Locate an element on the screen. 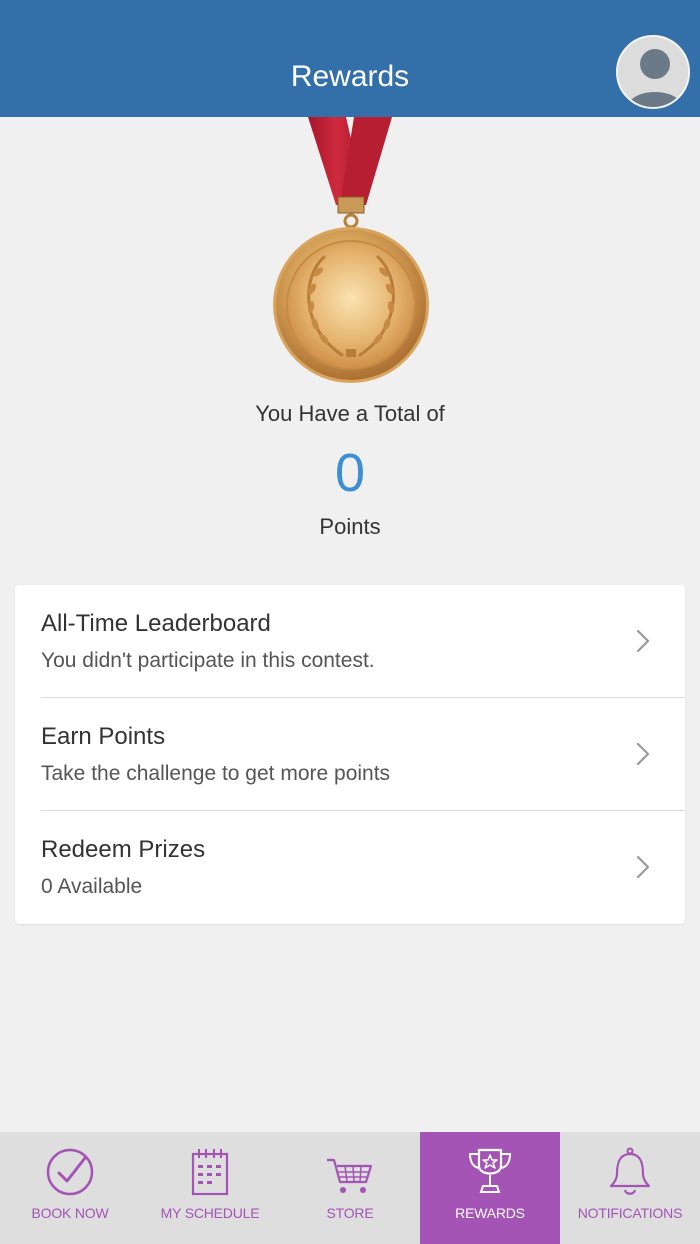  row-subtitle: 0 Available is located at coordinates (92, 886).